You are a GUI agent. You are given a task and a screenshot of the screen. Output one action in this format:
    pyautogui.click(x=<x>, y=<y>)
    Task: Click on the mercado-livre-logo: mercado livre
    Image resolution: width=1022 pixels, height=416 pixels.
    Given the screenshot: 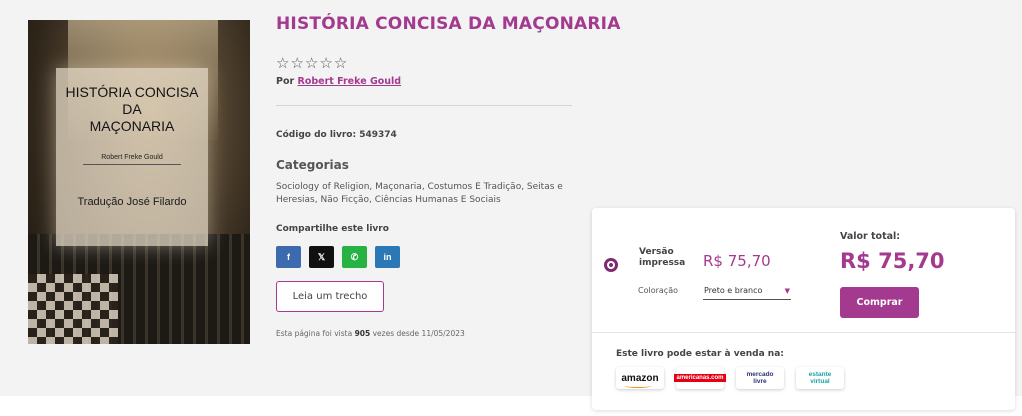 What is the action you would take?
    pyautogui.click(x=760, y=378)
    